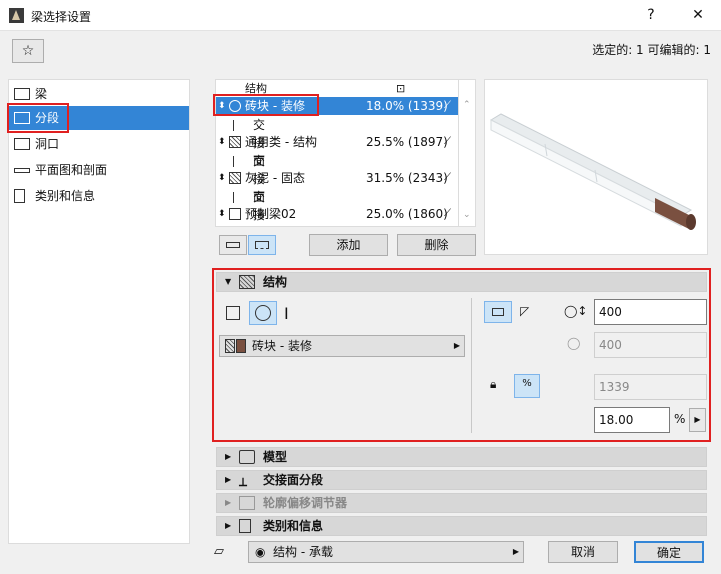 The height and width of the screenshot is (574, 721). I want to click on selection-info: 选定的: 1 可编辑的: 1, so click(651, 50).